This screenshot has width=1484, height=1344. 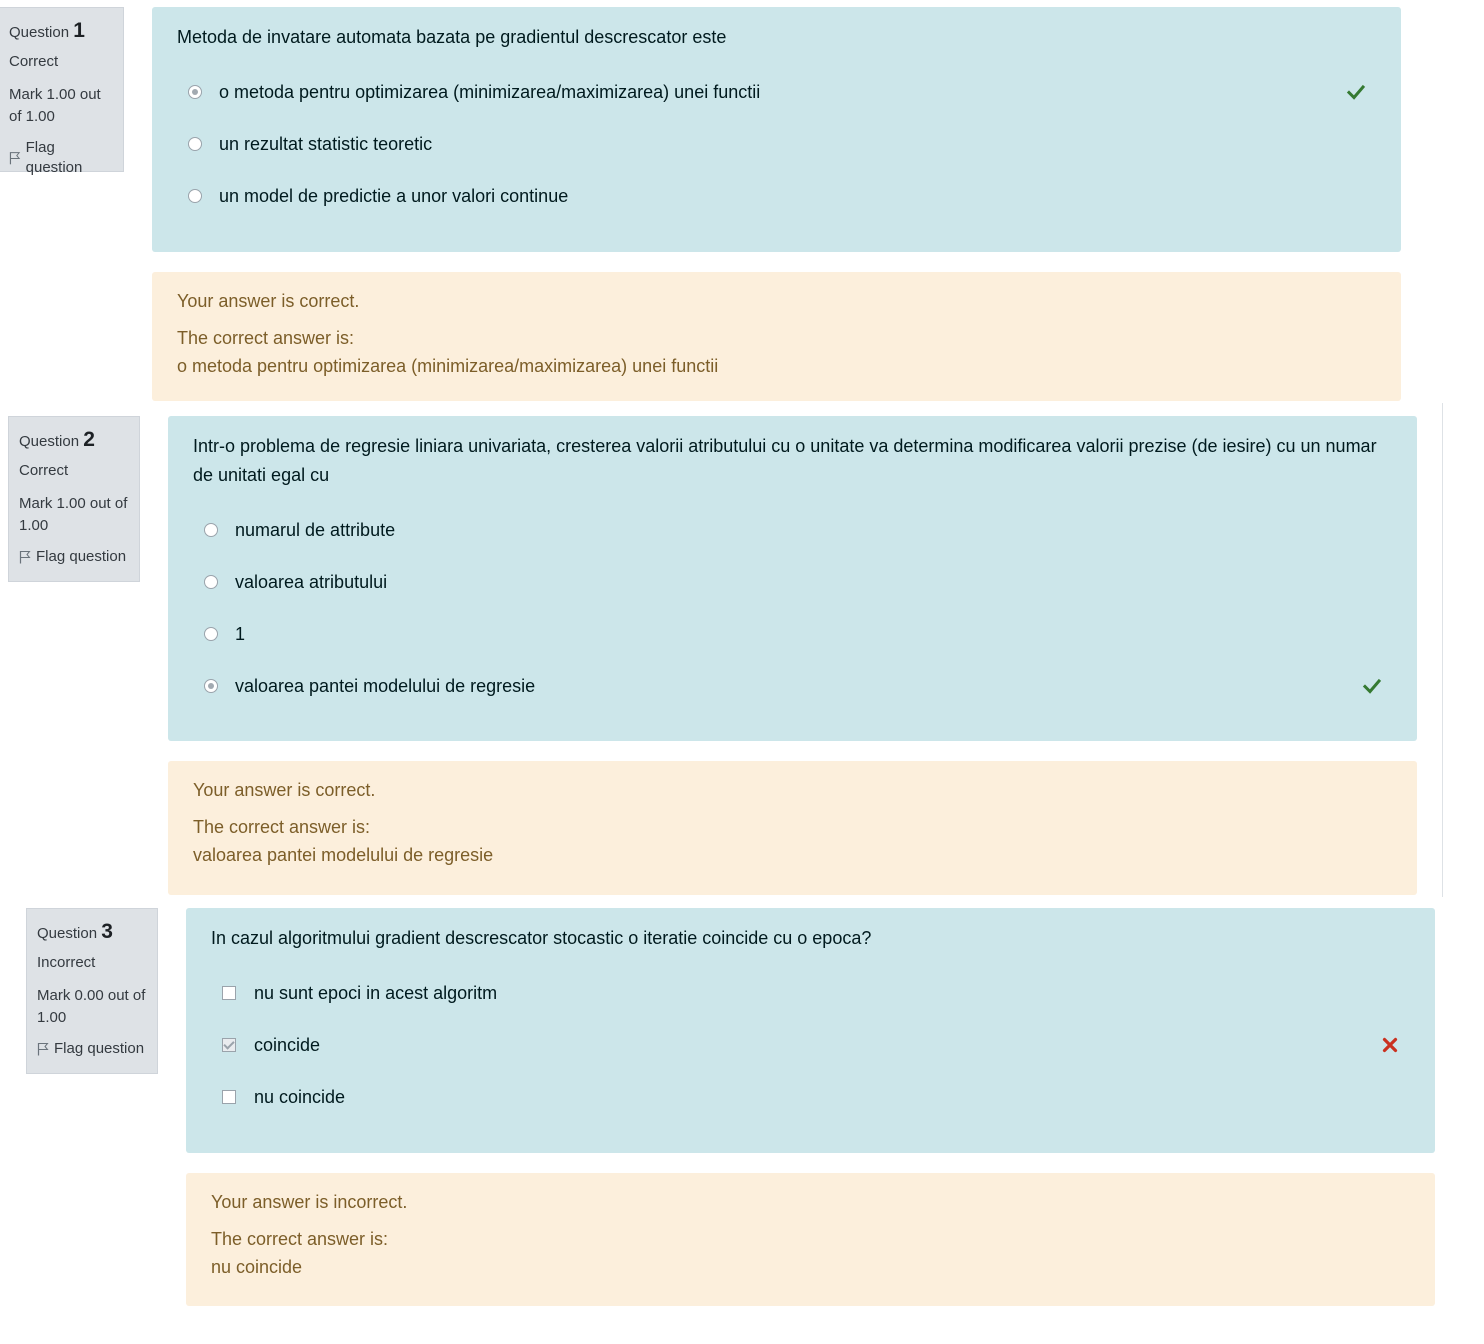 I want to click on answer-option: valoarea atributului, so click(x=792, y=582).